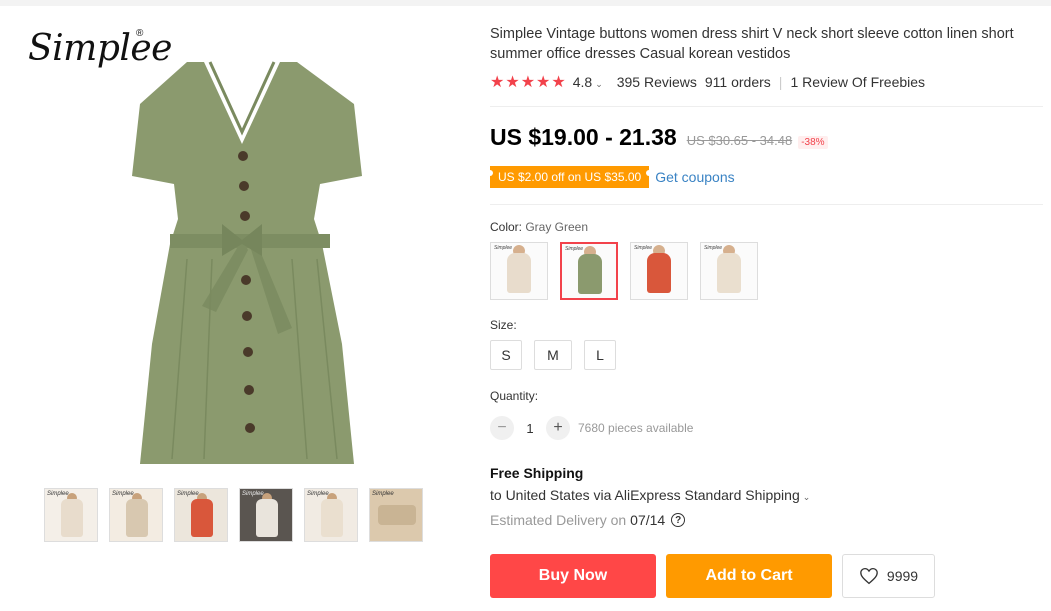  I want to click on size-option-s: S, so click(506, 355).